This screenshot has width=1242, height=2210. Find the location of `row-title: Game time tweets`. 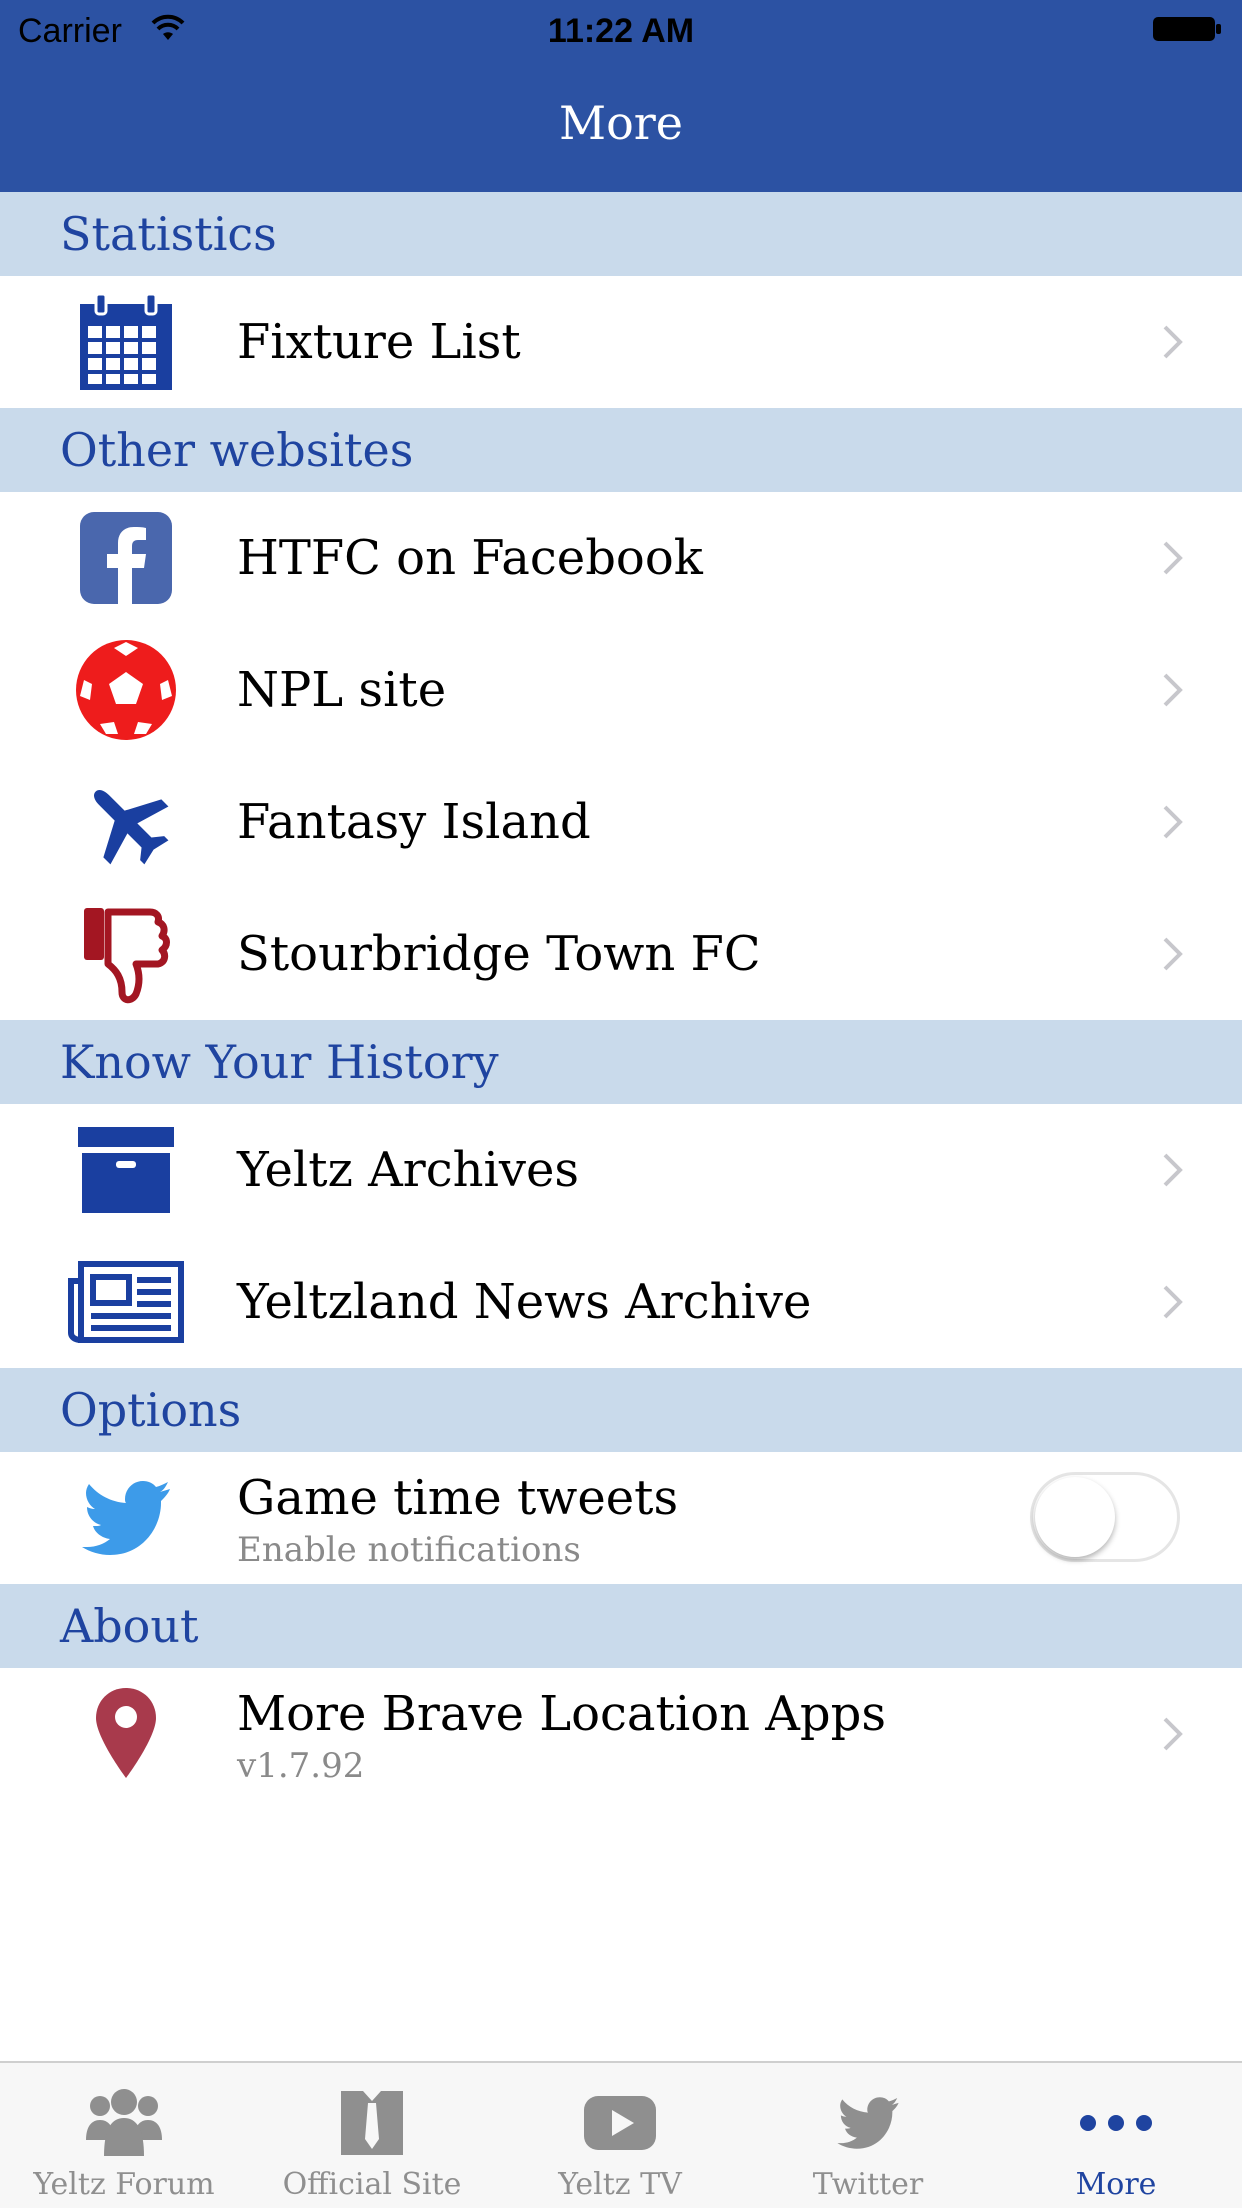

row-title: Game time tweets is located at coordinates (458, 1498).